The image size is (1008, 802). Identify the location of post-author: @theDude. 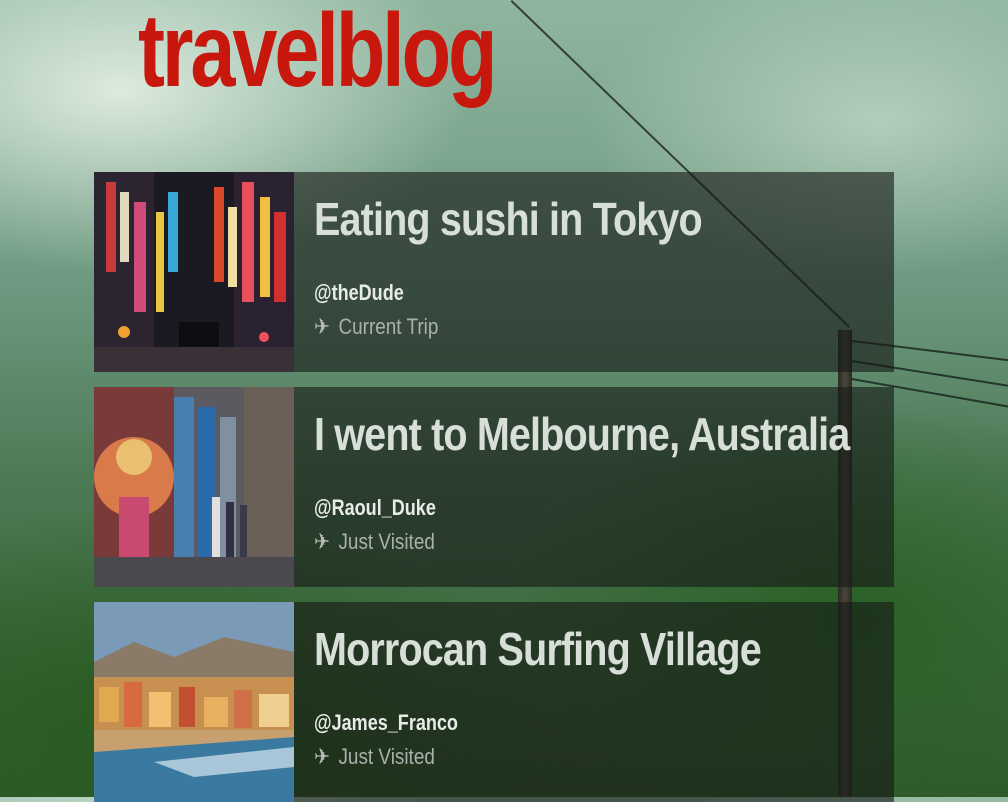
(359, 293).